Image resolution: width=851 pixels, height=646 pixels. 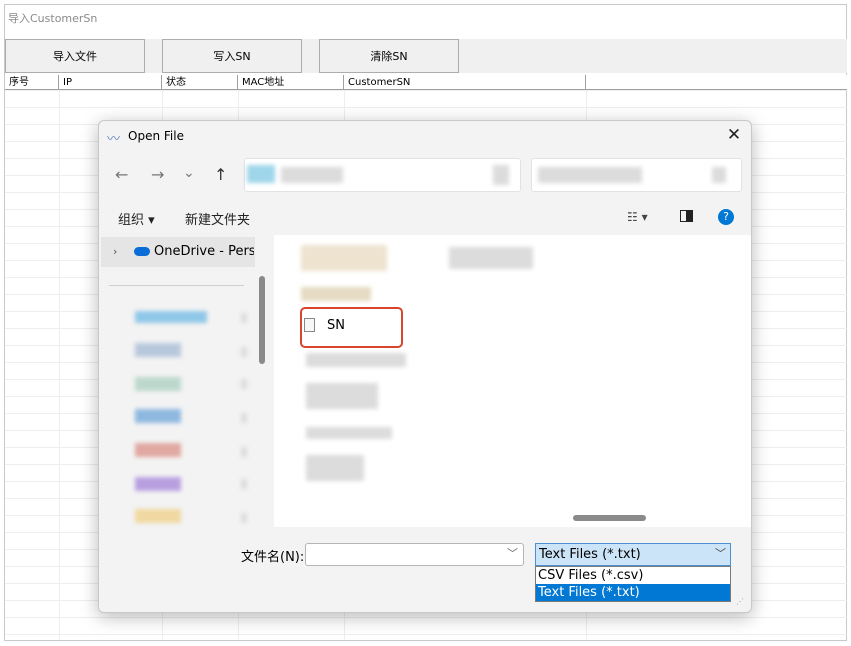 What do you see at coordinates (217, 218) in the screenshot?
I see `new-folder-button: 新建文件夹` at bounding box center [217, 218].